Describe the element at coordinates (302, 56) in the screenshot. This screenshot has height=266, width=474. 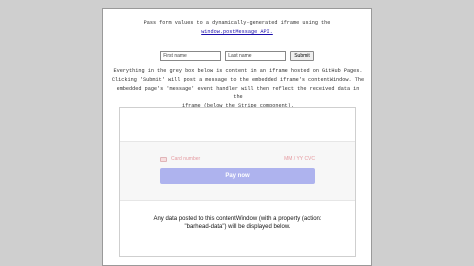
I see `submit-button: Submit` at that location.